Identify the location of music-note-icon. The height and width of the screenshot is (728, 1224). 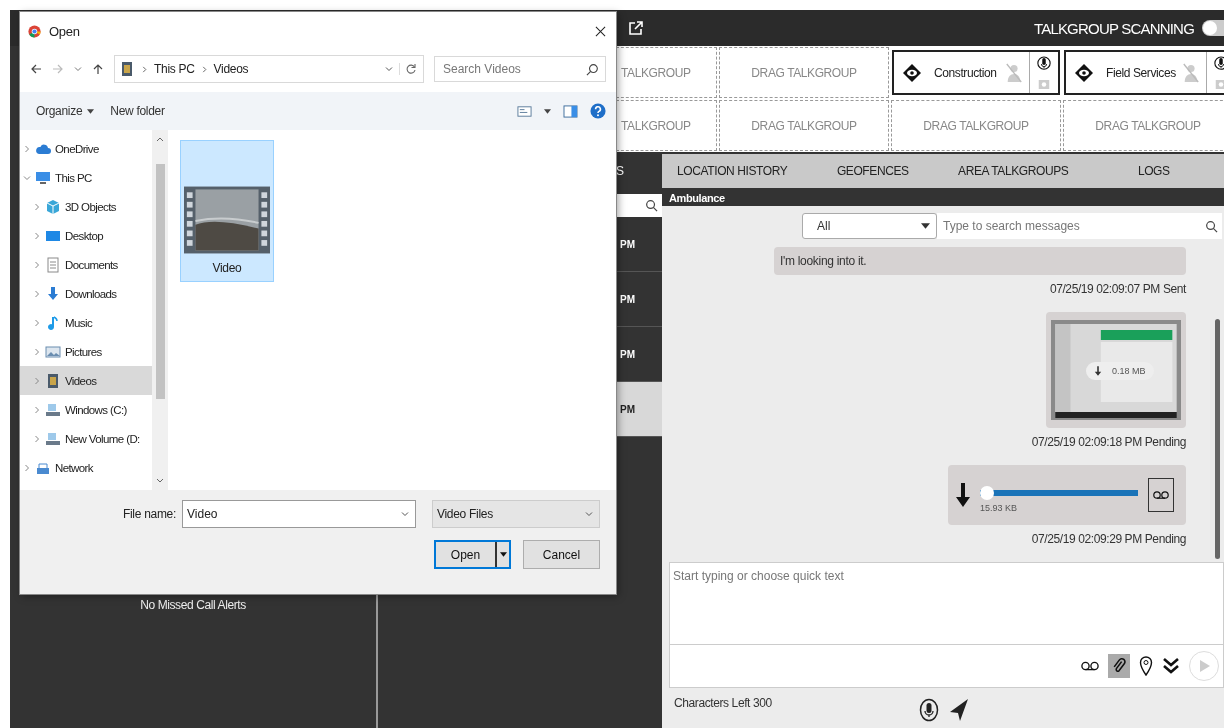
(53, 322).